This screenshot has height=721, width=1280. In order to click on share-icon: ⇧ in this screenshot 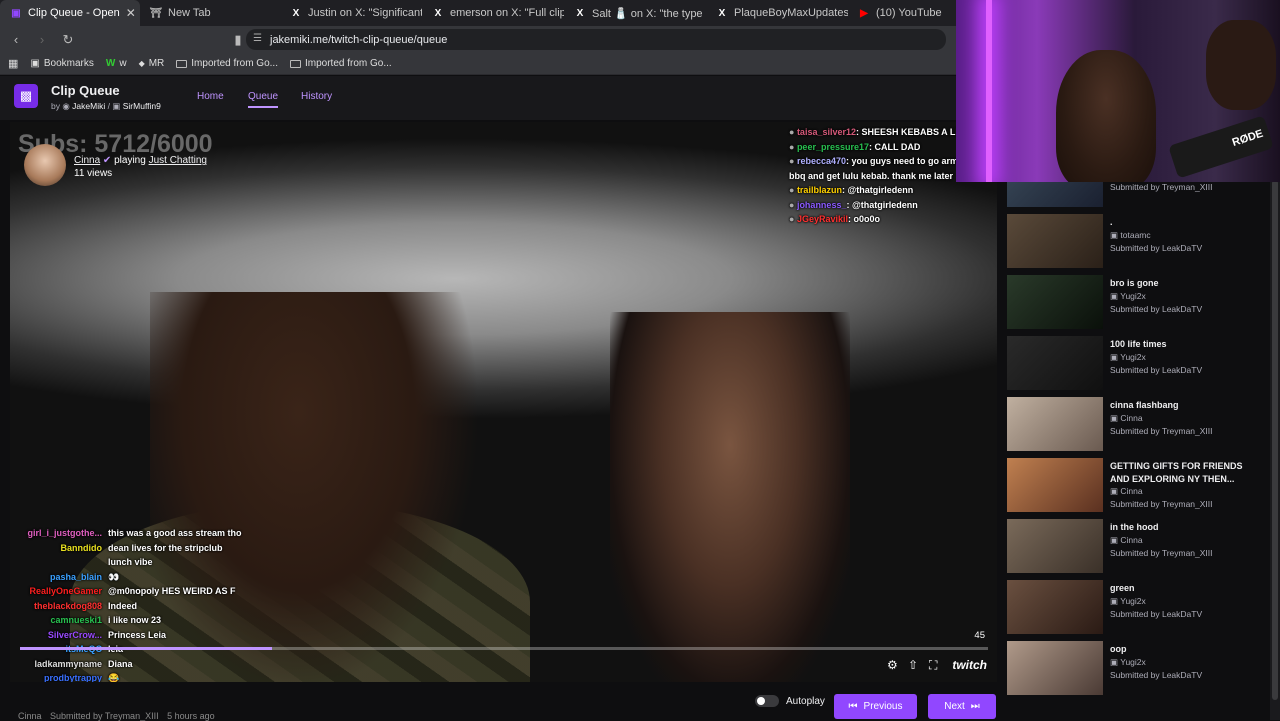, I will do `click(913, 665)`.